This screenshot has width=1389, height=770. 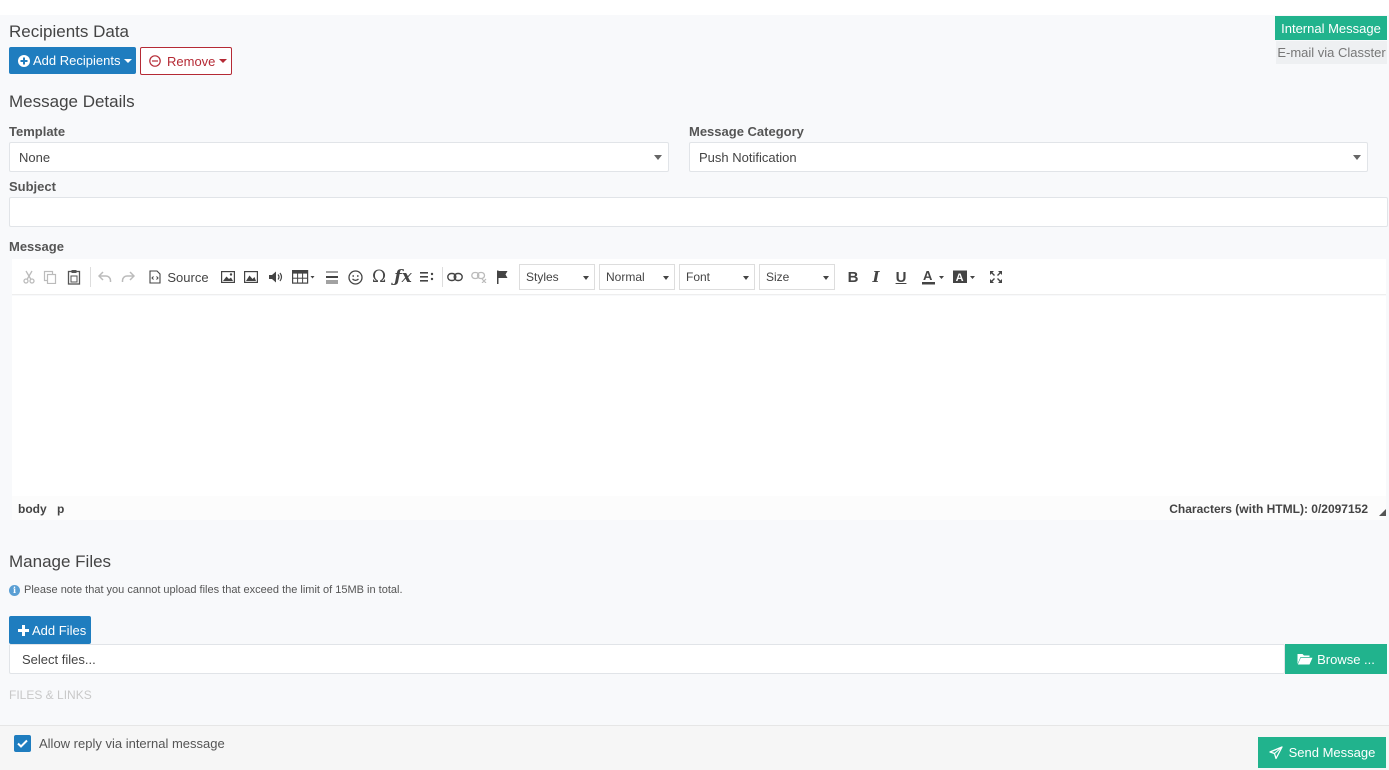 I want to click on styles-combo-label: Styles, so click(x=542, y=277).